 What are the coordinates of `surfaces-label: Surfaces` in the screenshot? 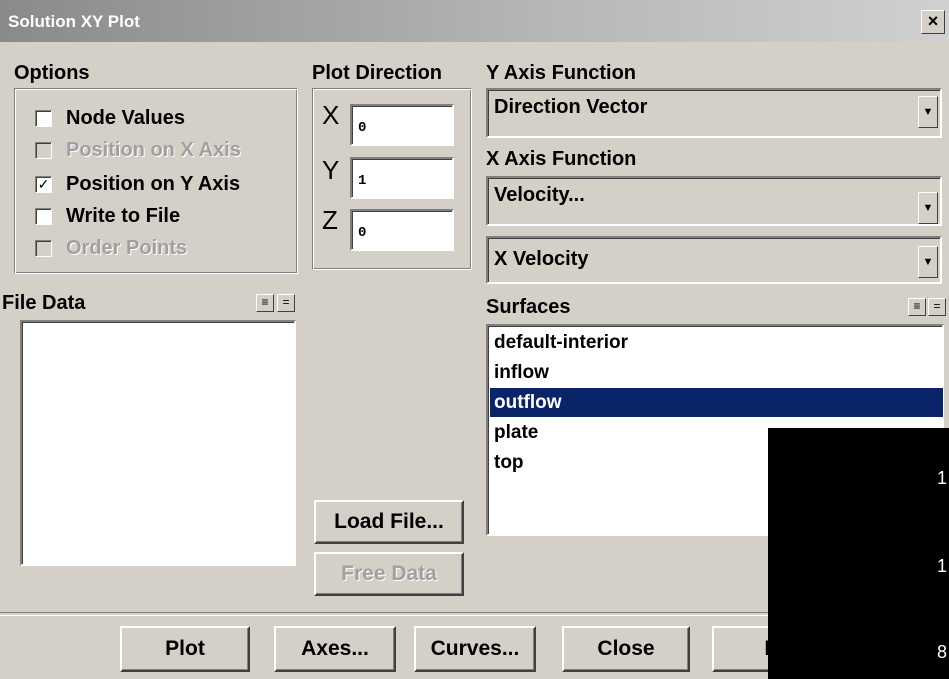 It's located at (528, 307).